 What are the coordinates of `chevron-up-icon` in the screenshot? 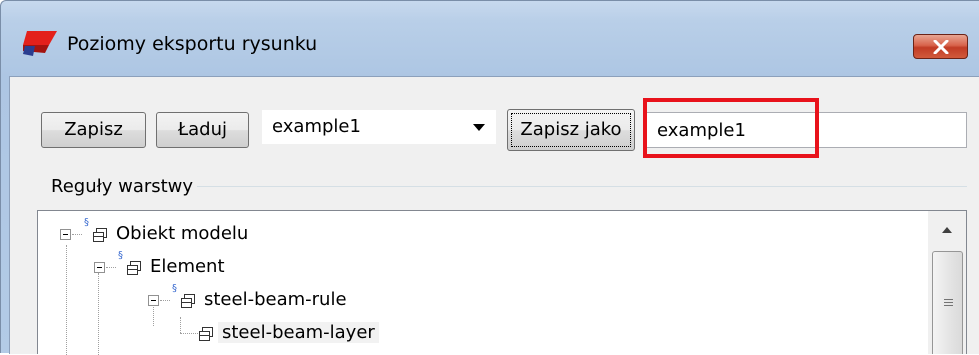 It's located at (947, 230).